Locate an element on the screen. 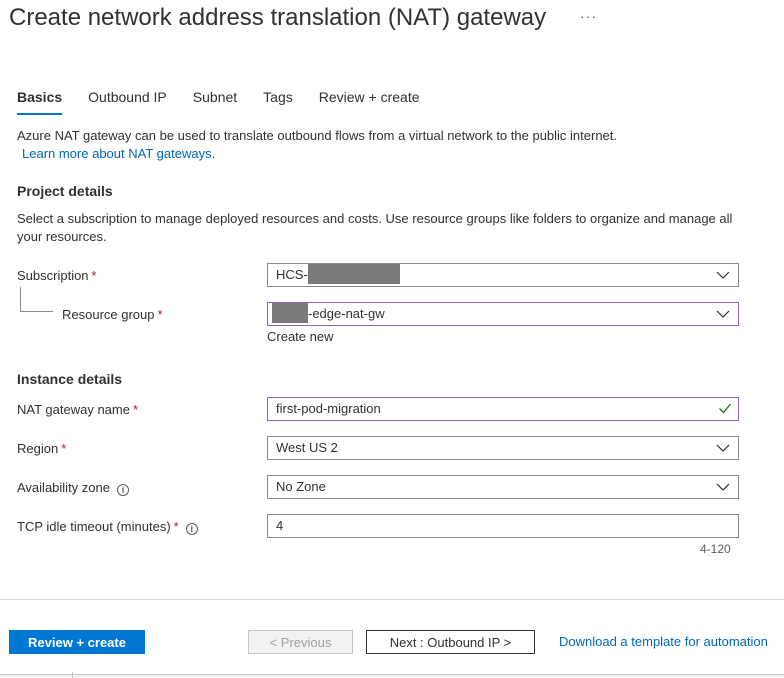 The height and width of the screenshot is (678, 784). subscription-select: HCS- is located at coordinates (503, 275).